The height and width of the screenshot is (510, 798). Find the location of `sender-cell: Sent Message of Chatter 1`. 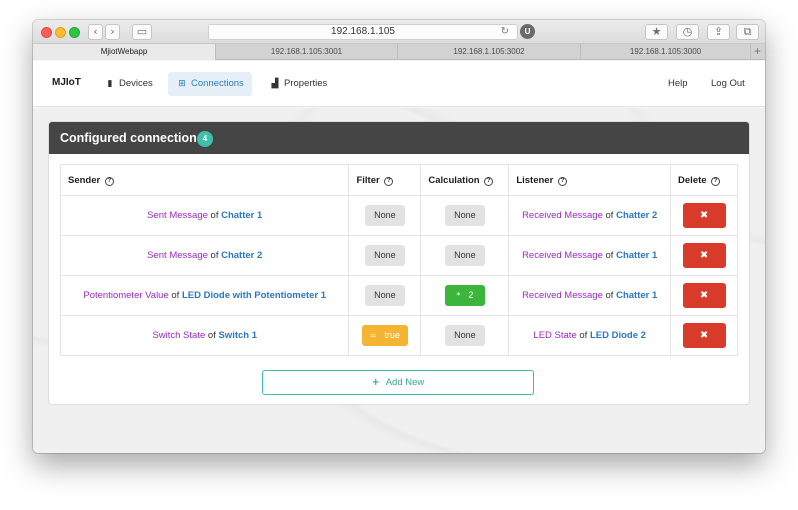

sender-cell: Sent Message of Chatter 1 is located at coordinates (204, 215).